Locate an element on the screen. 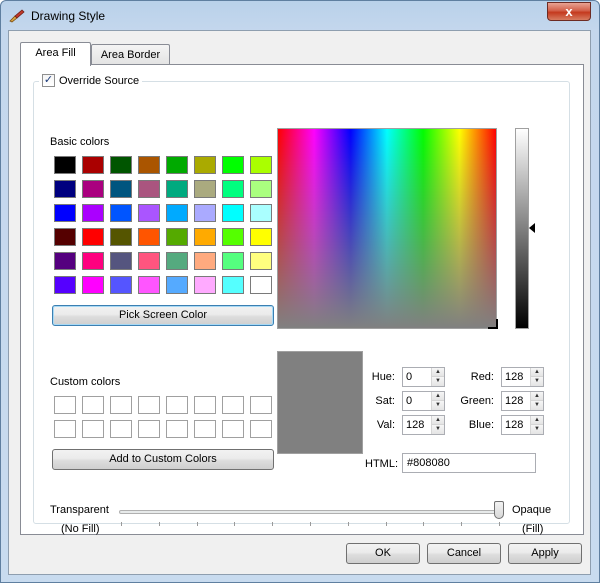  blue-spinbox: 128 ▲ ▼ is located at coordinates (522, 425).